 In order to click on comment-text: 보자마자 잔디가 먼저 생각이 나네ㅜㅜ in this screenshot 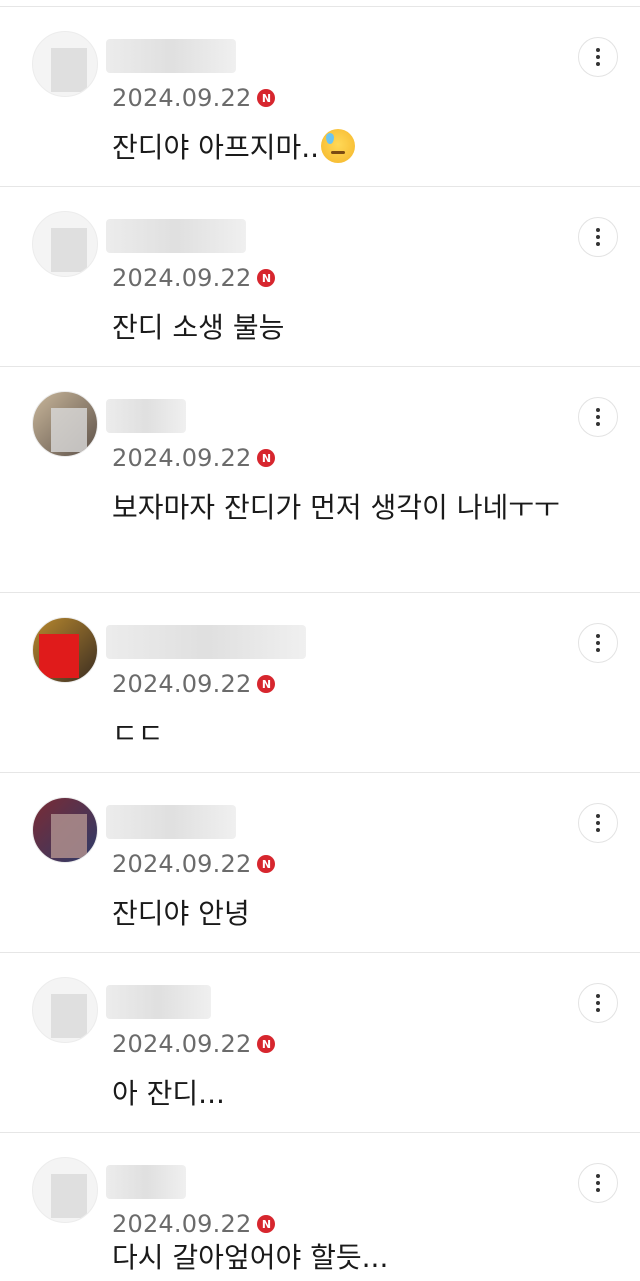, I will do `click(336, 507)`.